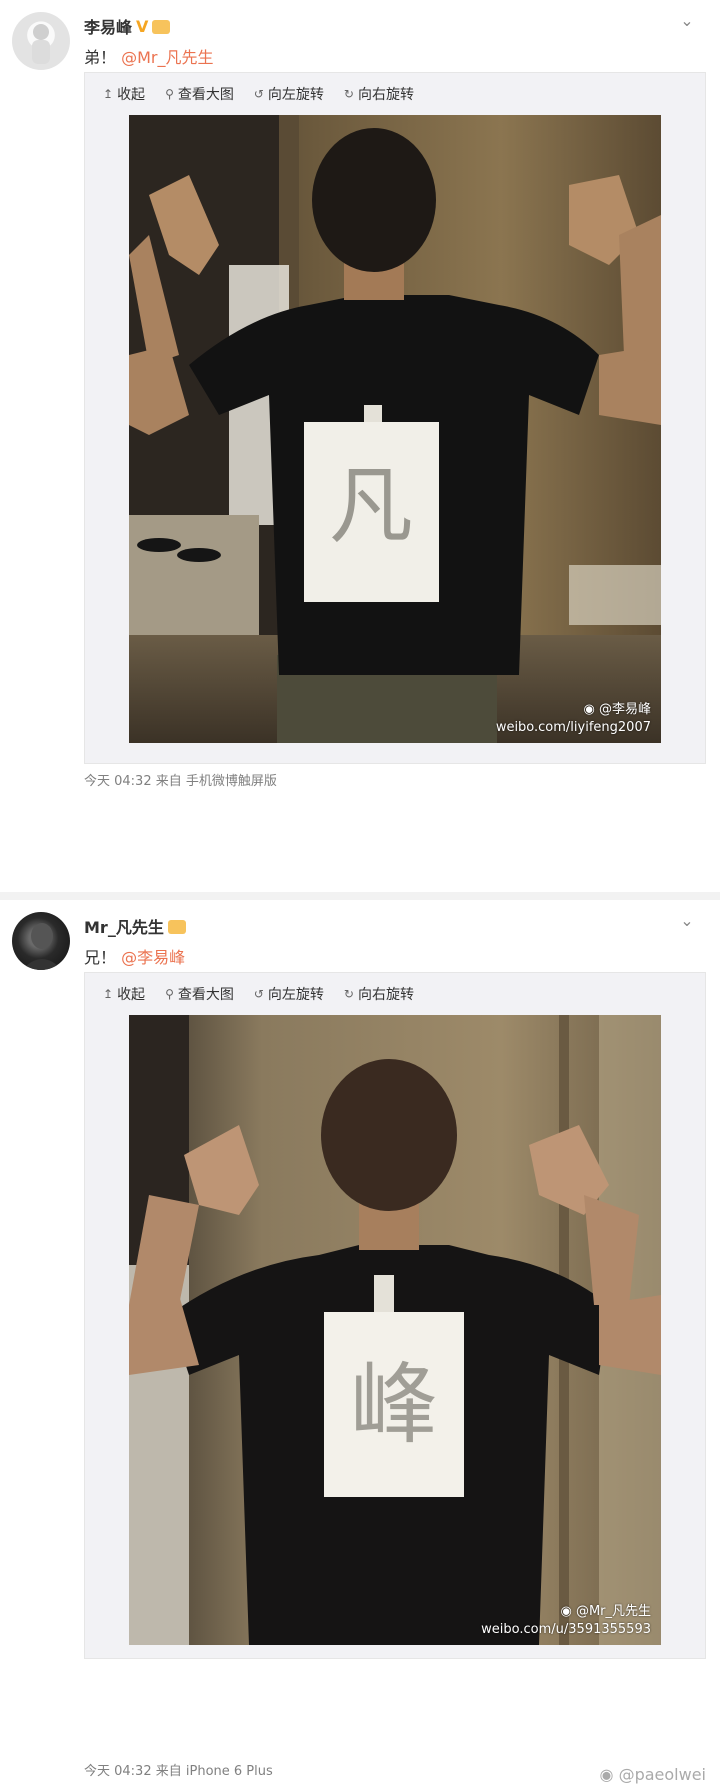 This screenshot has width=720, height=1790. Describe the element at coordinates (100, 957) in the screenshot. I see `post-text-prefix: 兄！` at that location.